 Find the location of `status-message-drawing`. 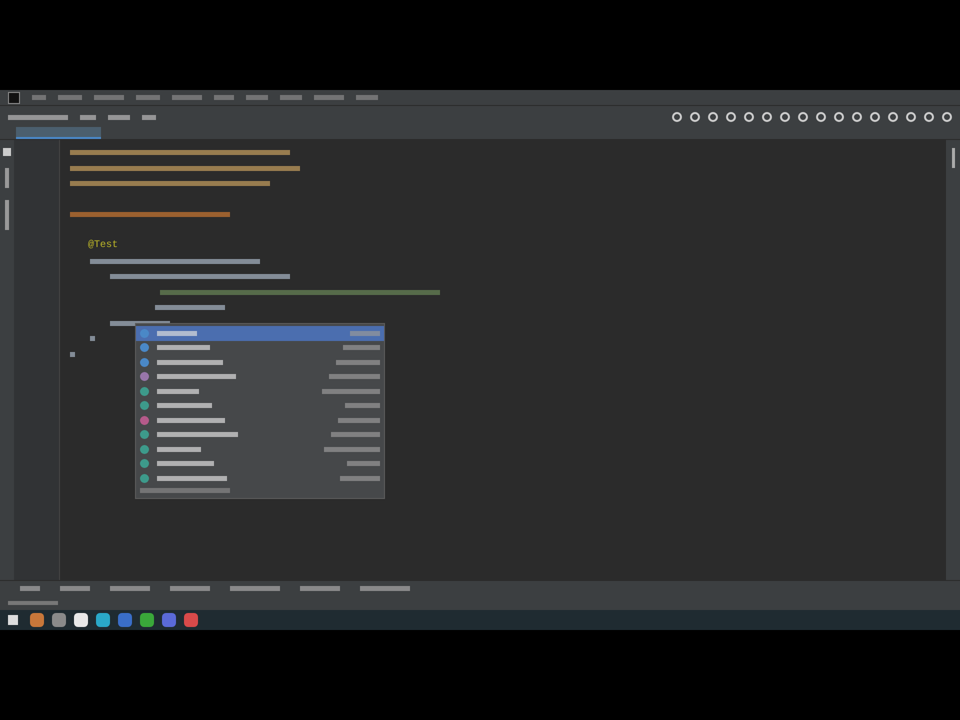

status-message-drawing is located at coordinates (33, 603).